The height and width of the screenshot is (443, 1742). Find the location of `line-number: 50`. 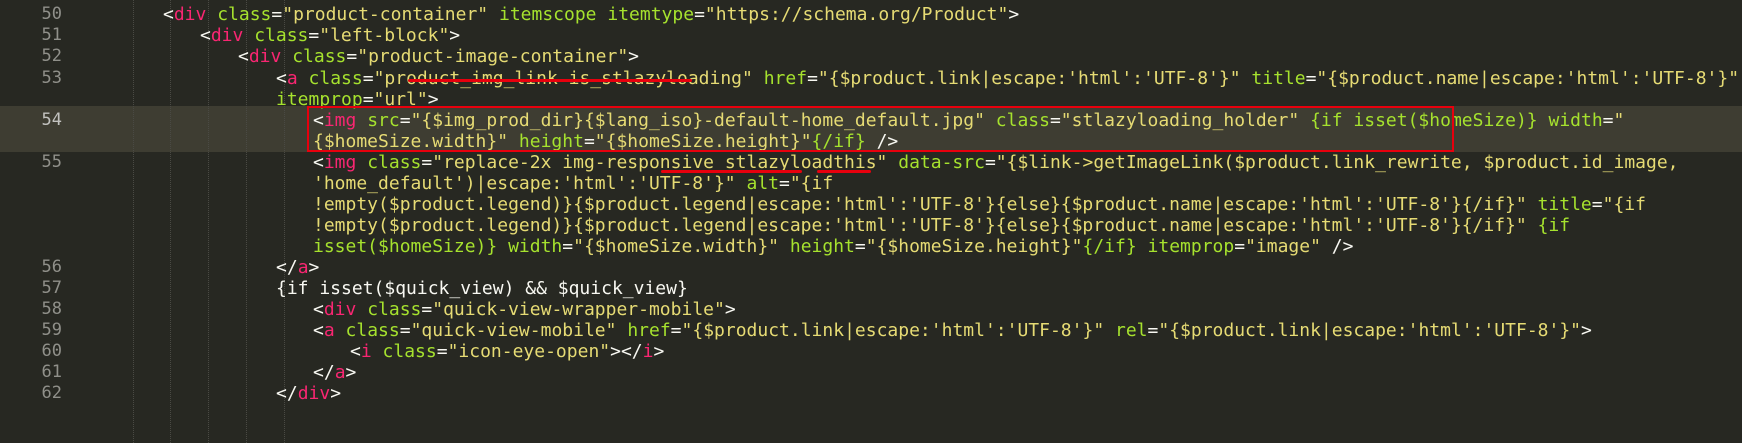

line-number: 50 is located at coordinates (51, 14).